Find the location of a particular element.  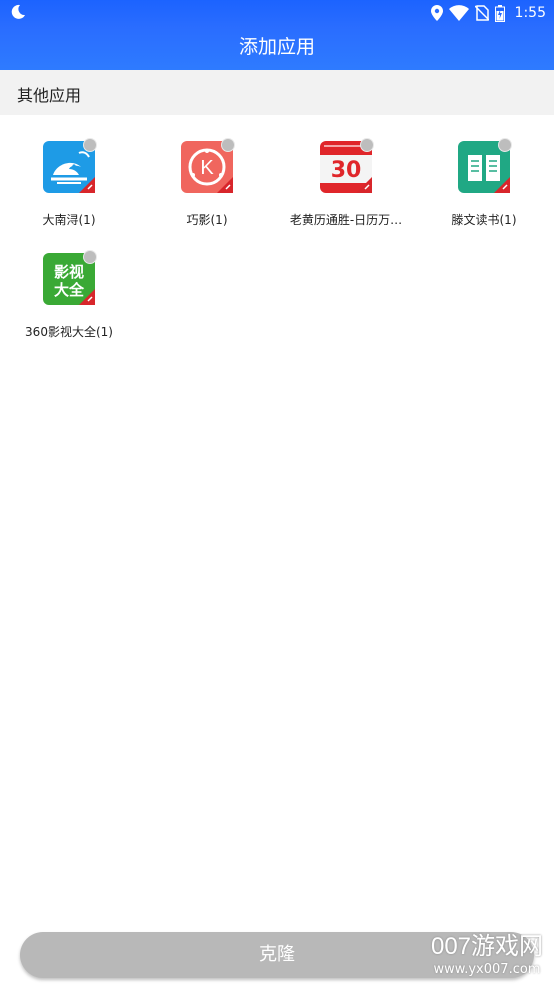

battery-icon is located at coordinates (499, 13).